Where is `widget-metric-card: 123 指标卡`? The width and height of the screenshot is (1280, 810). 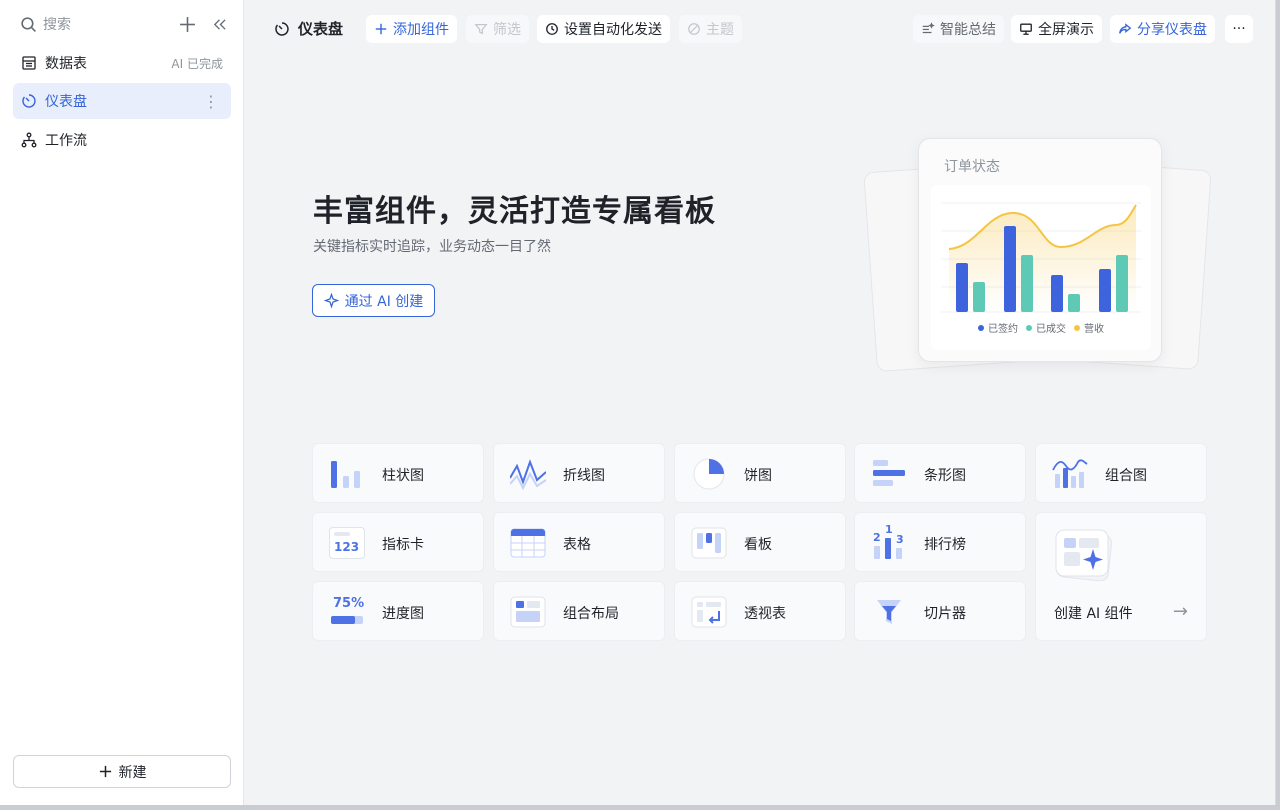 widget-metric-card: 123 指标卡 is located at coordinates (398, 542).